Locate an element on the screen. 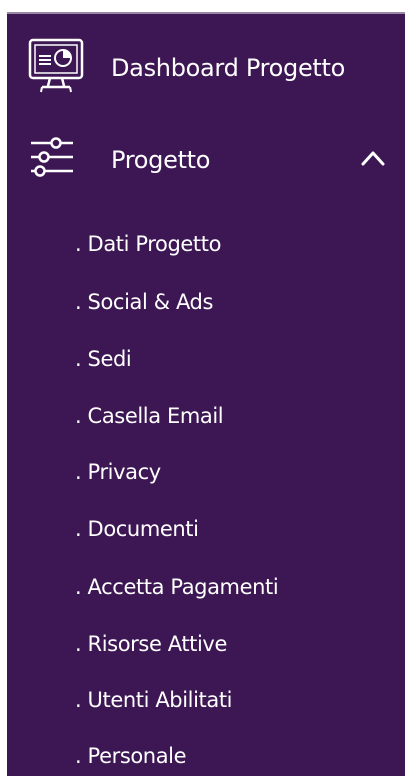 The width and height of the screenshot is (405, 776). sidebar-item-label: Progetto is located at coordinates (161, 160).